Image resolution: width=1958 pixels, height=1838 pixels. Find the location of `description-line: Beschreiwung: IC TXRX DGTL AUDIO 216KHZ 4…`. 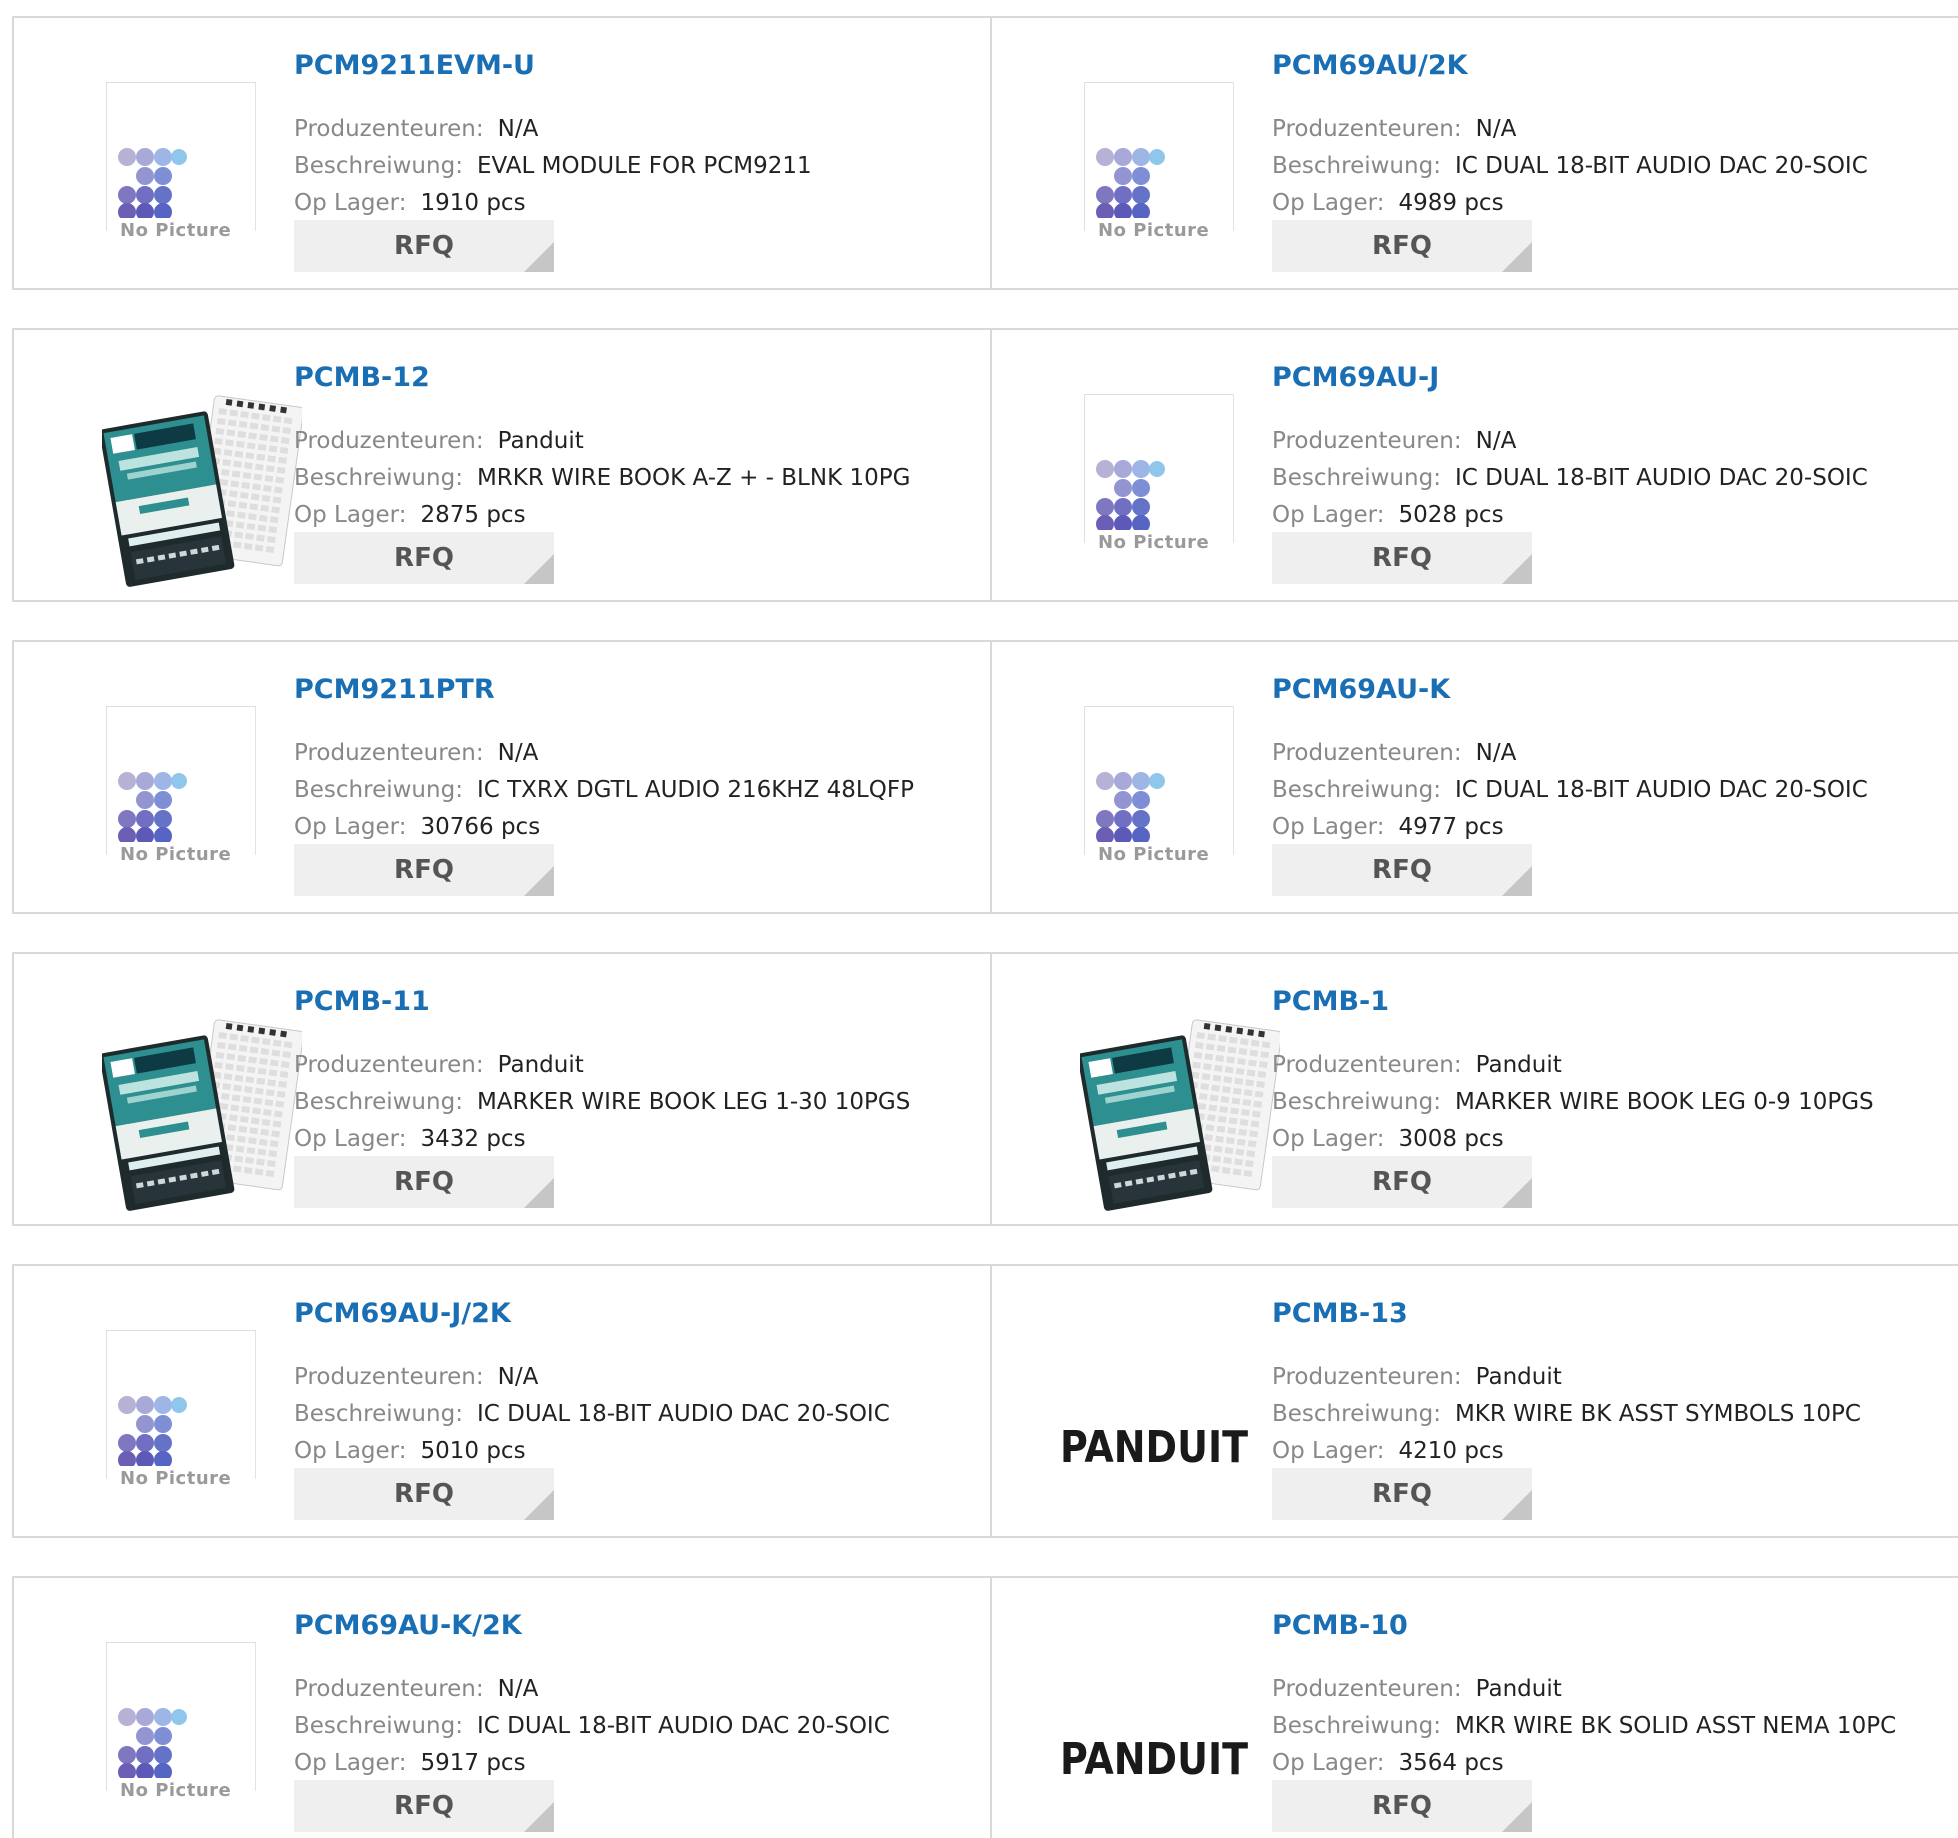

description-line: Beschreiwung: IC TXRX DGTL AUDIO 216KHZ 4… is located at coordinates (604, 790).